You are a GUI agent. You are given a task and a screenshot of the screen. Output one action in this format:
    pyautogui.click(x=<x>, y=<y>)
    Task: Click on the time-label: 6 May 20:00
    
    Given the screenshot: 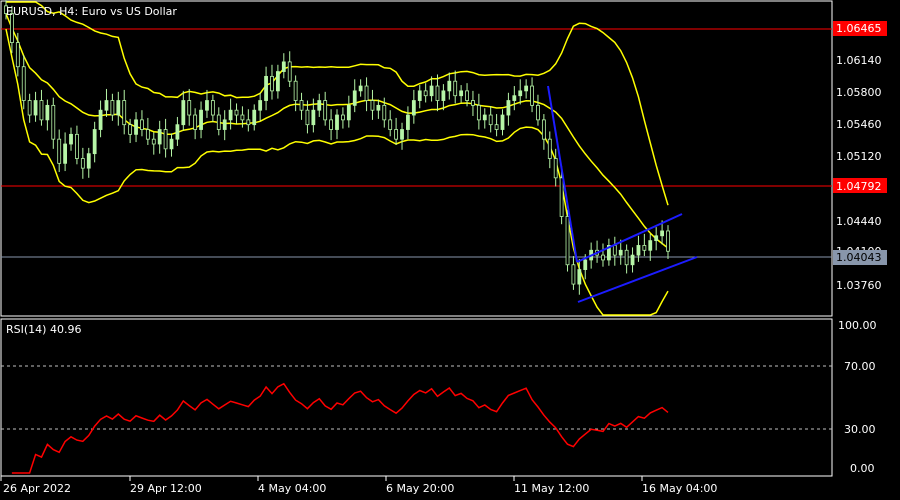 What is the action you would take?
    pyautogui.click(x=420, y=488)
    